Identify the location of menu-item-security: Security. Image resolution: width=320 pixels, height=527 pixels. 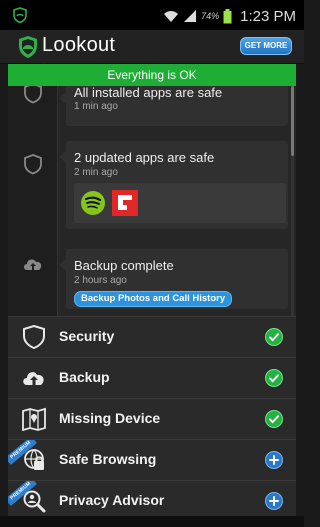
(152, 336).